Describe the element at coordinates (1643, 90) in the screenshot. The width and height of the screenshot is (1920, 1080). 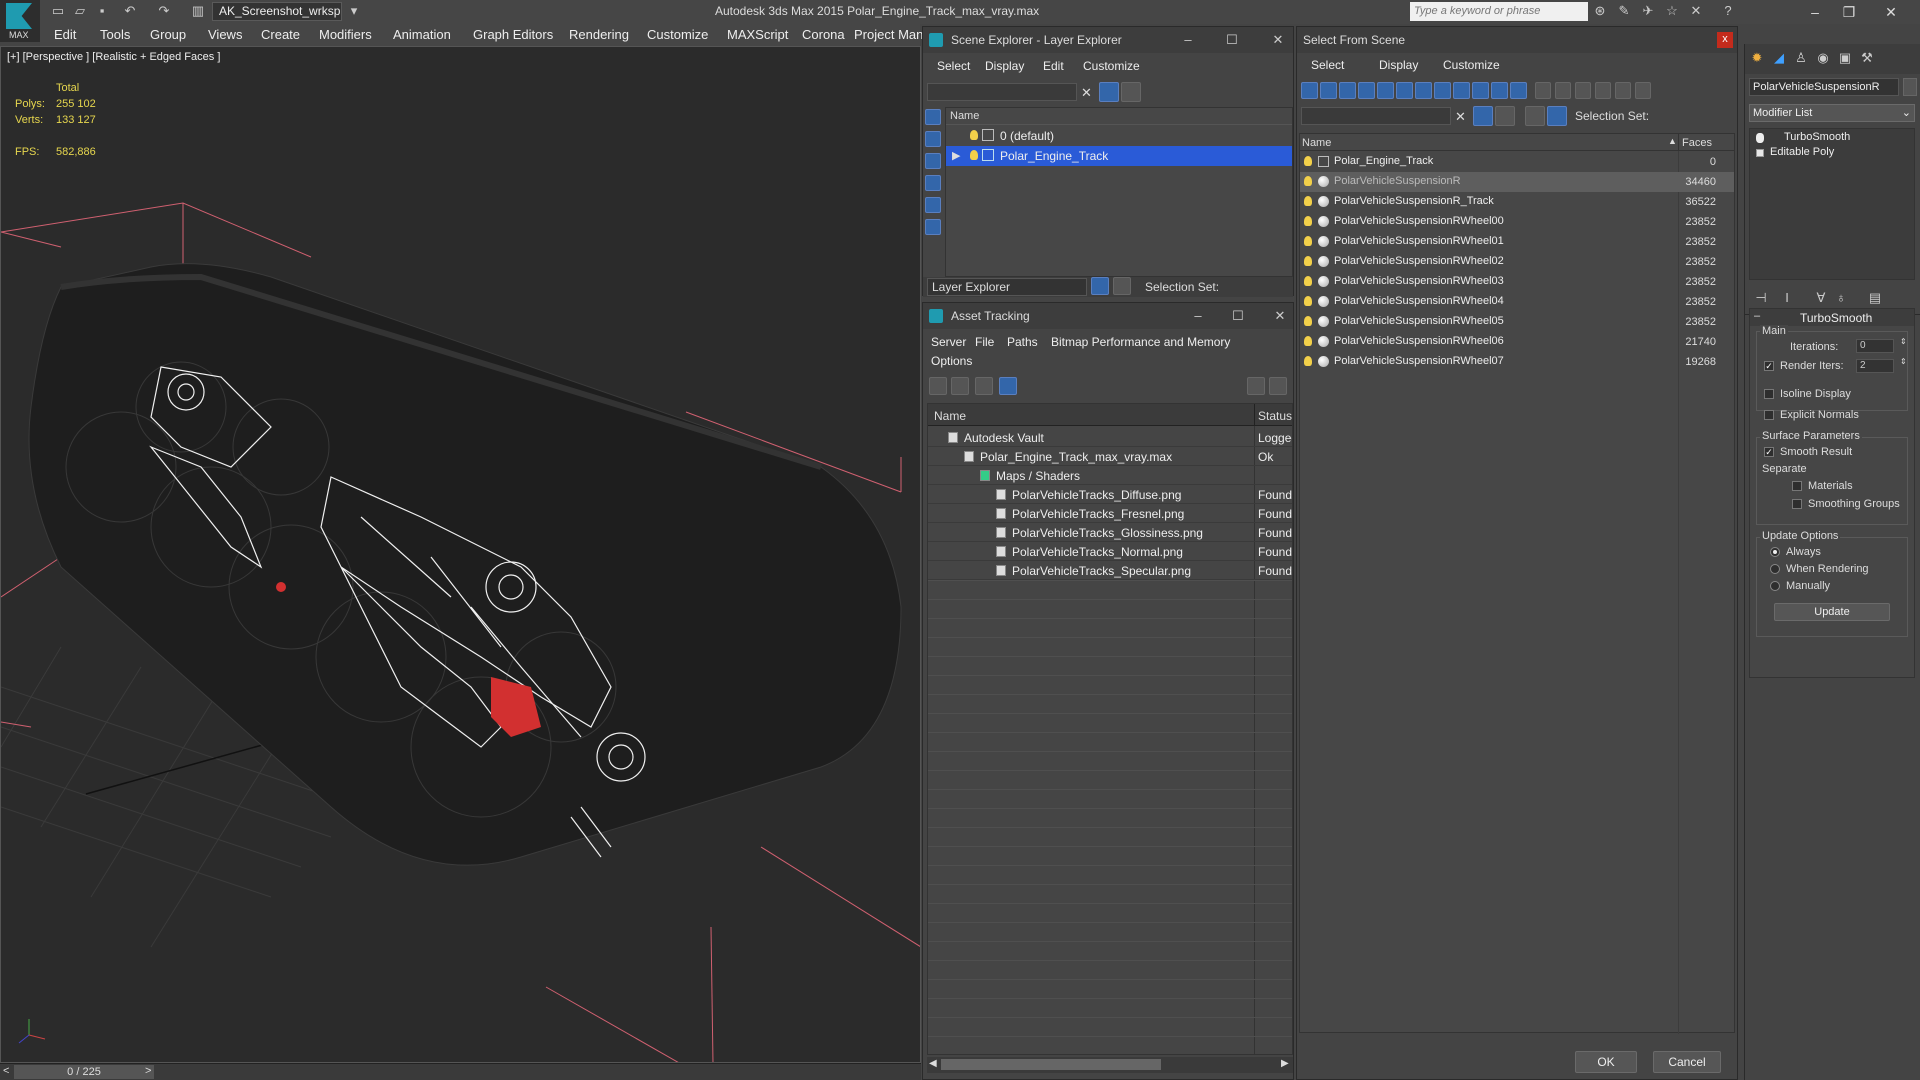
I see `sfs-collapse-icon` at that location.